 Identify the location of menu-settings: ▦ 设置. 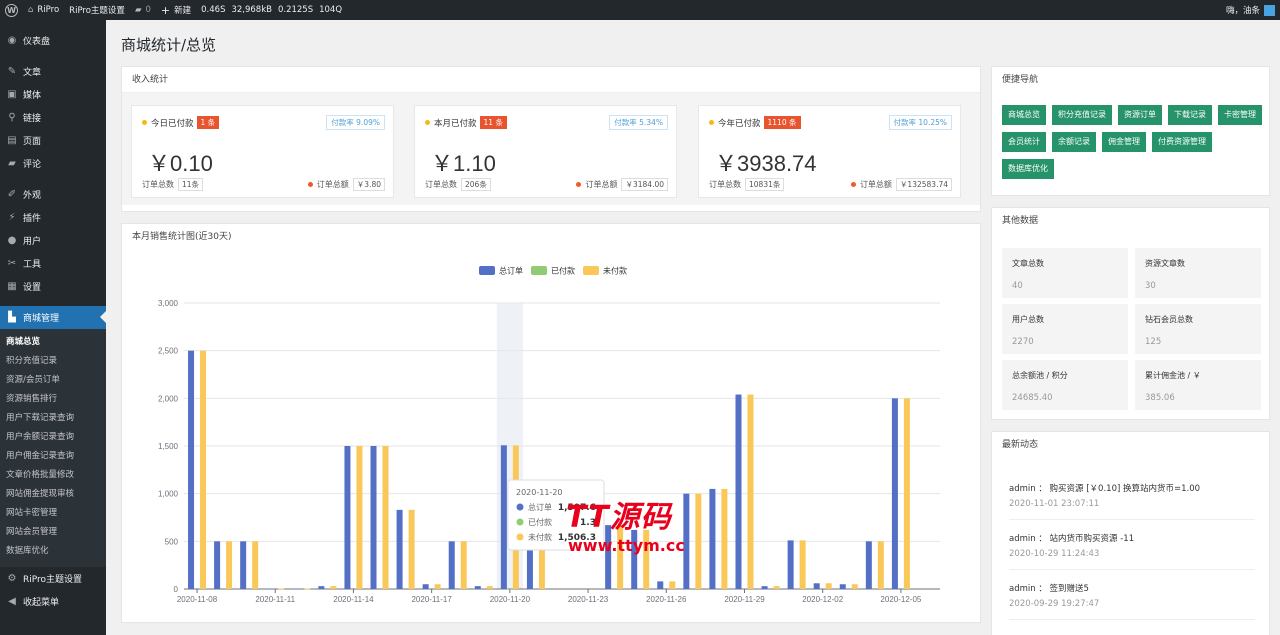
(53, 286).